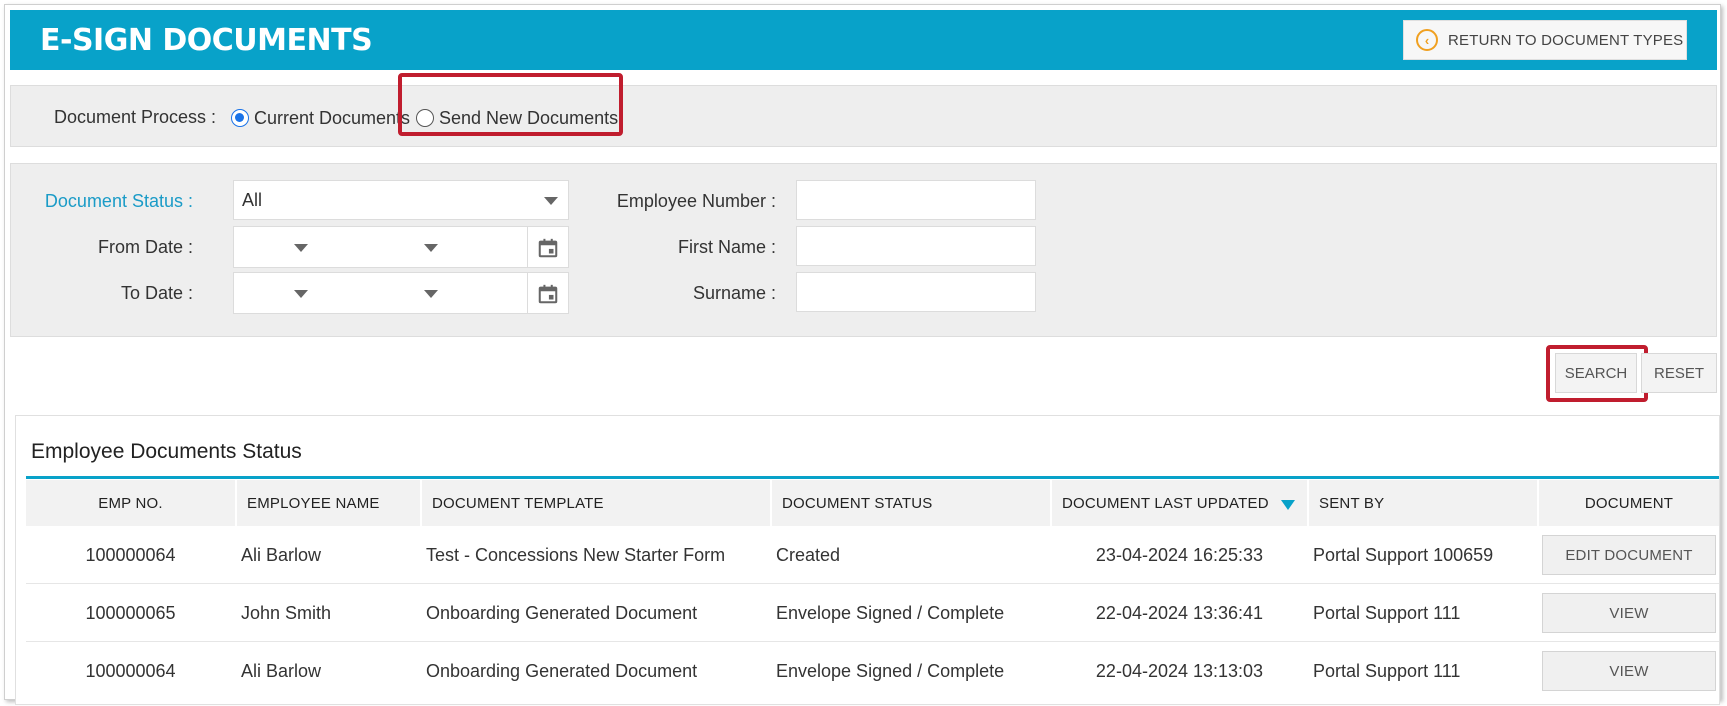 The height and width of the screenshot is (706, 1727). I want to click on from-date-label: From Date :, so click(145, 247).